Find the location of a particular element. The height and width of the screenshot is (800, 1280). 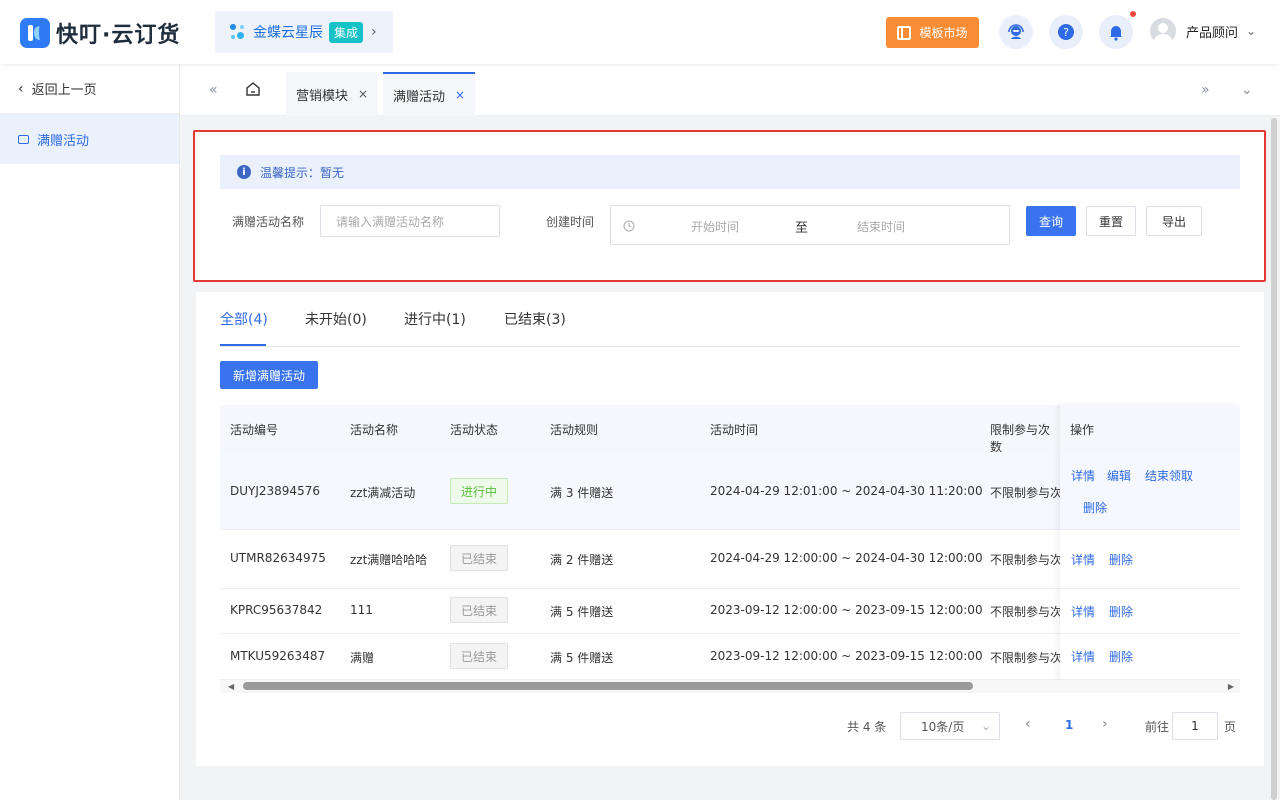

time-filter-label: 创建时间 is located at coordinates (570, 222).